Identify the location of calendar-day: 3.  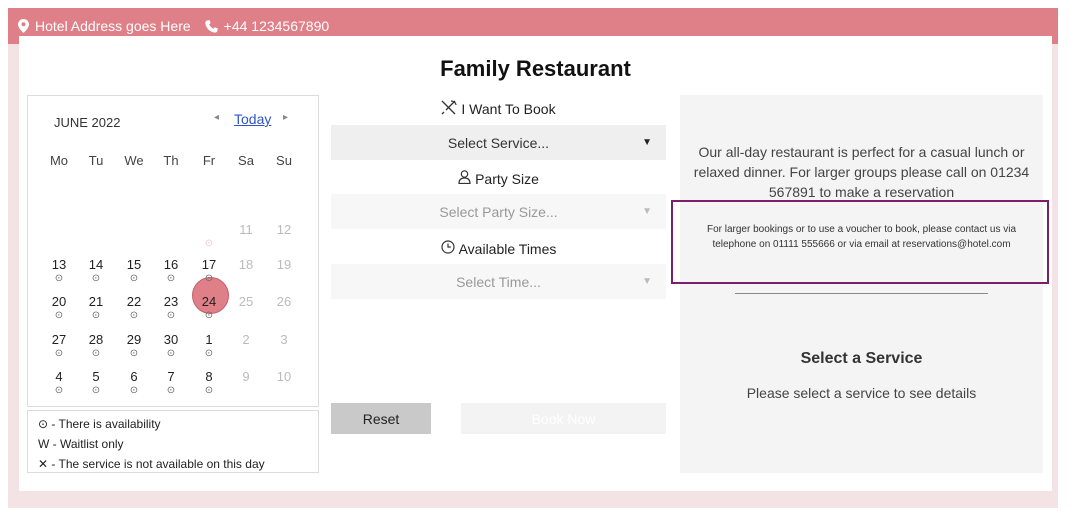
(284, 340).